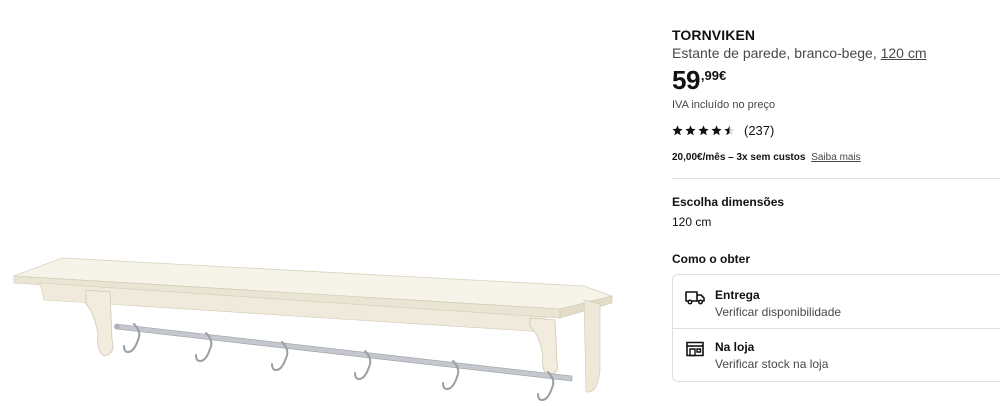 The width and height of the screenshot is (1000, 406). What do you see at coordinates (724, 105) in the screenshot?
I see `vat-note: IVA incluído no preço` at bounding box center [724, 105].